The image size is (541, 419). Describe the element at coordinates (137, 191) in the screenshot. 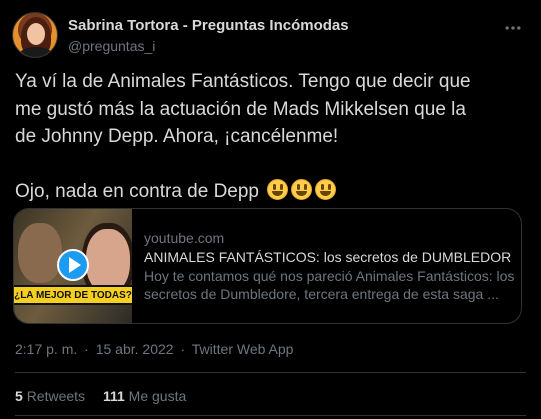

I see `tweet-second-paragraph-text: Ojo, nada en contra de Depp` at that location.